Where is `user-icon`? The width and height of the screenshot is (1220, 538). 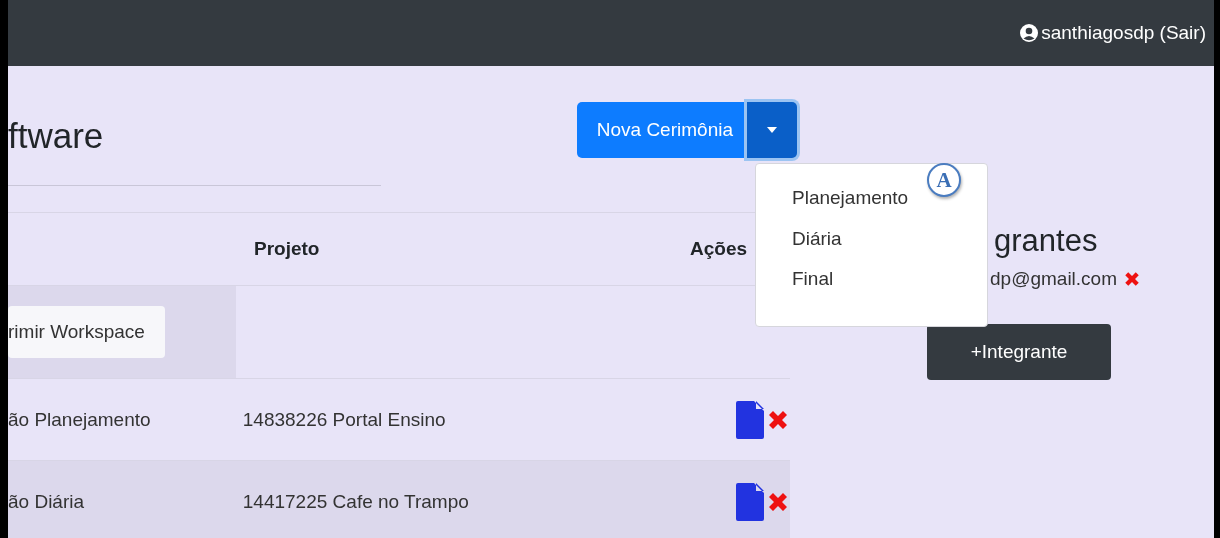 user-icon is located at coordinates (1029, 33).